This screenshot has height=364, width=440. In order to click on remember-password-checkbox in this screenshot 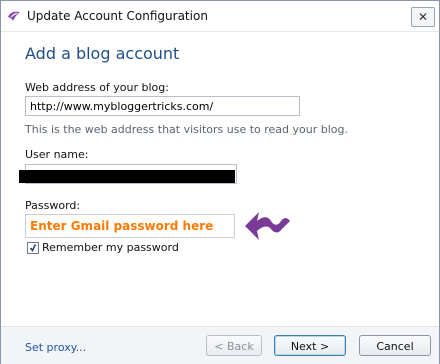, I will do `click(33, 248)`.